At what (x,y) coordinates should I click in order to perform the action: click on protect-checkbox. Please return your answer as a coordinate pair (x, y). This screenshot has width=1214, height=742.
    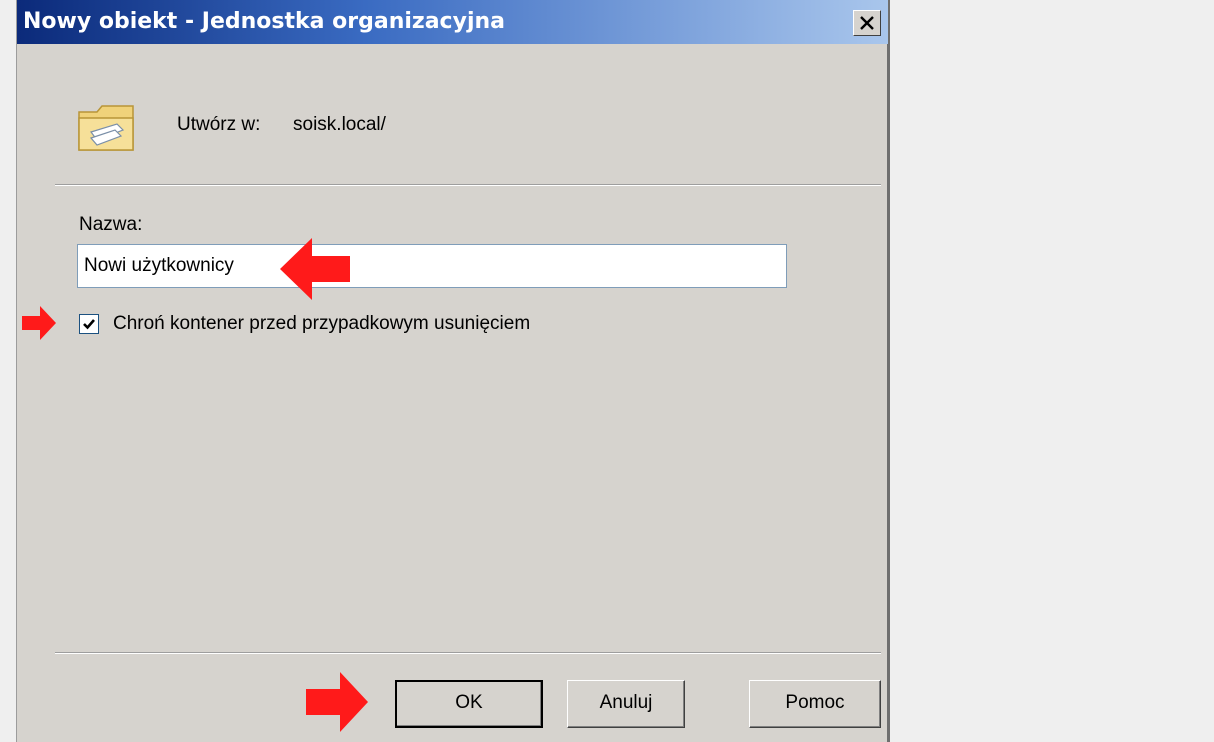
    Looking at the image, I should click on (89, 324).